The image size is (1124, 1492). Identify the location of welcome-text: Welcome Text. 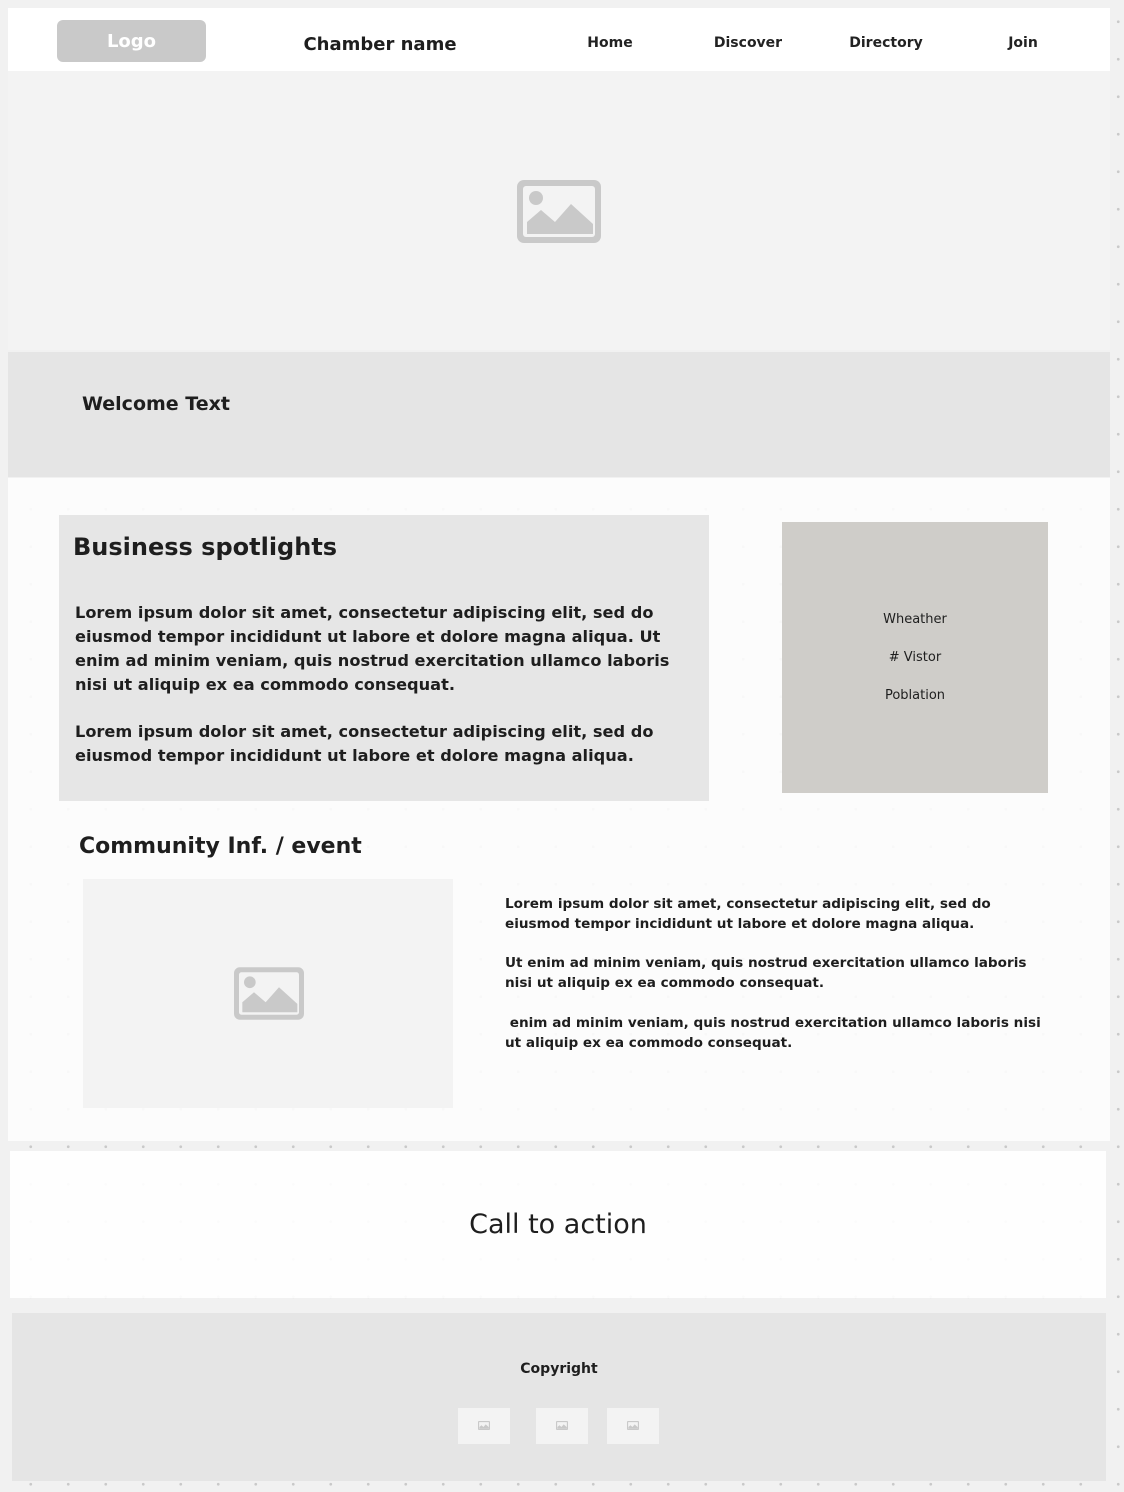
(156, 404).